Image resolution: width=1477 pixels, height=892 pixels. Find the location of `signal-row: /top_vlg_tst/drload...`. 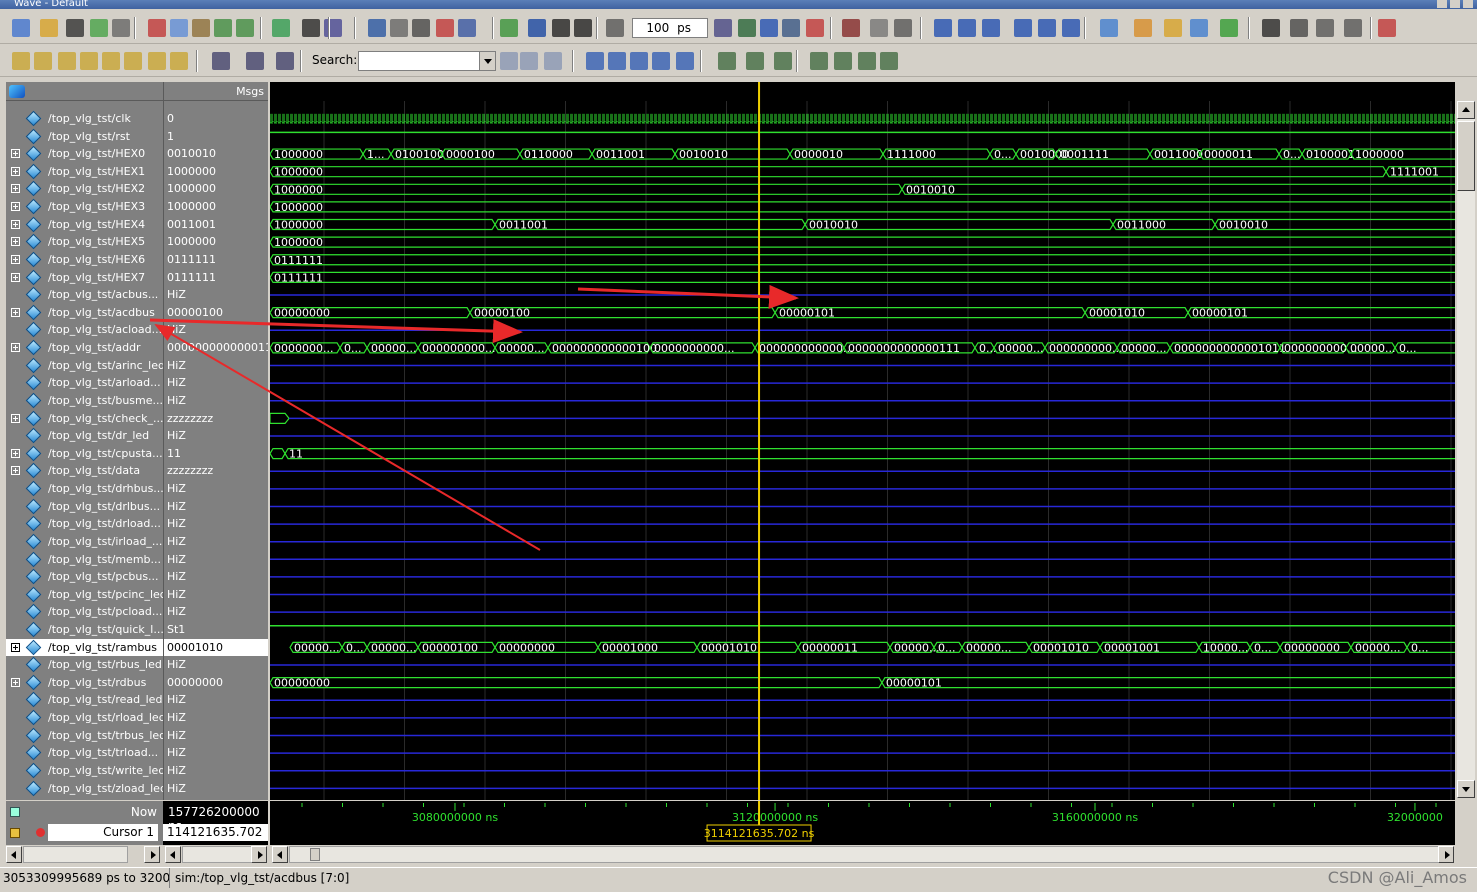

signal-row: /top_vlg_tst/drload... is located at coordinates (84, 524).